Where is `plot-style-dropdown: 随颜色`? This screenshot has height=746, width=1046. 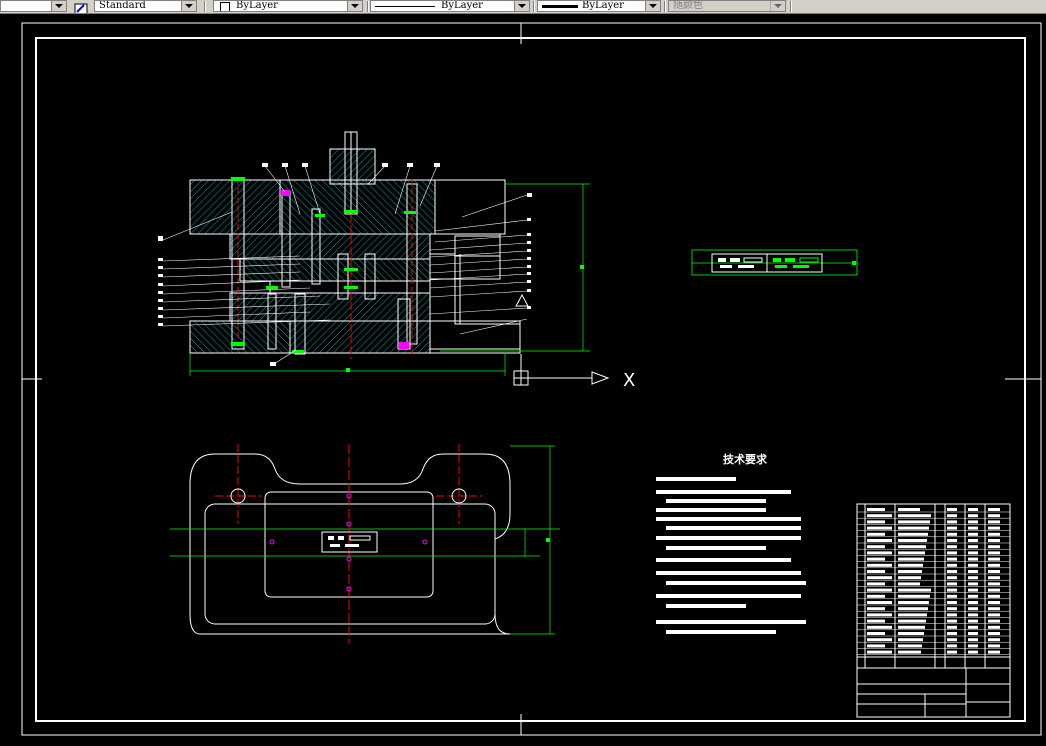 plot-style-dropdown: 随颜色 is located at coordinates (727, 6).